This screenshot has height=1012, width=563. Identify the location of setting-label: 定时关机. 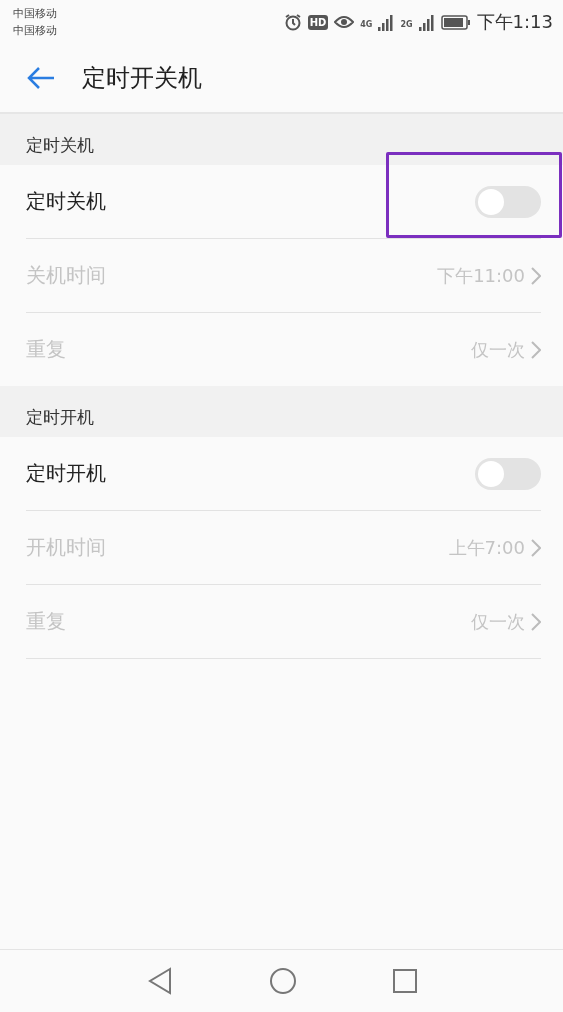
(66, 201).